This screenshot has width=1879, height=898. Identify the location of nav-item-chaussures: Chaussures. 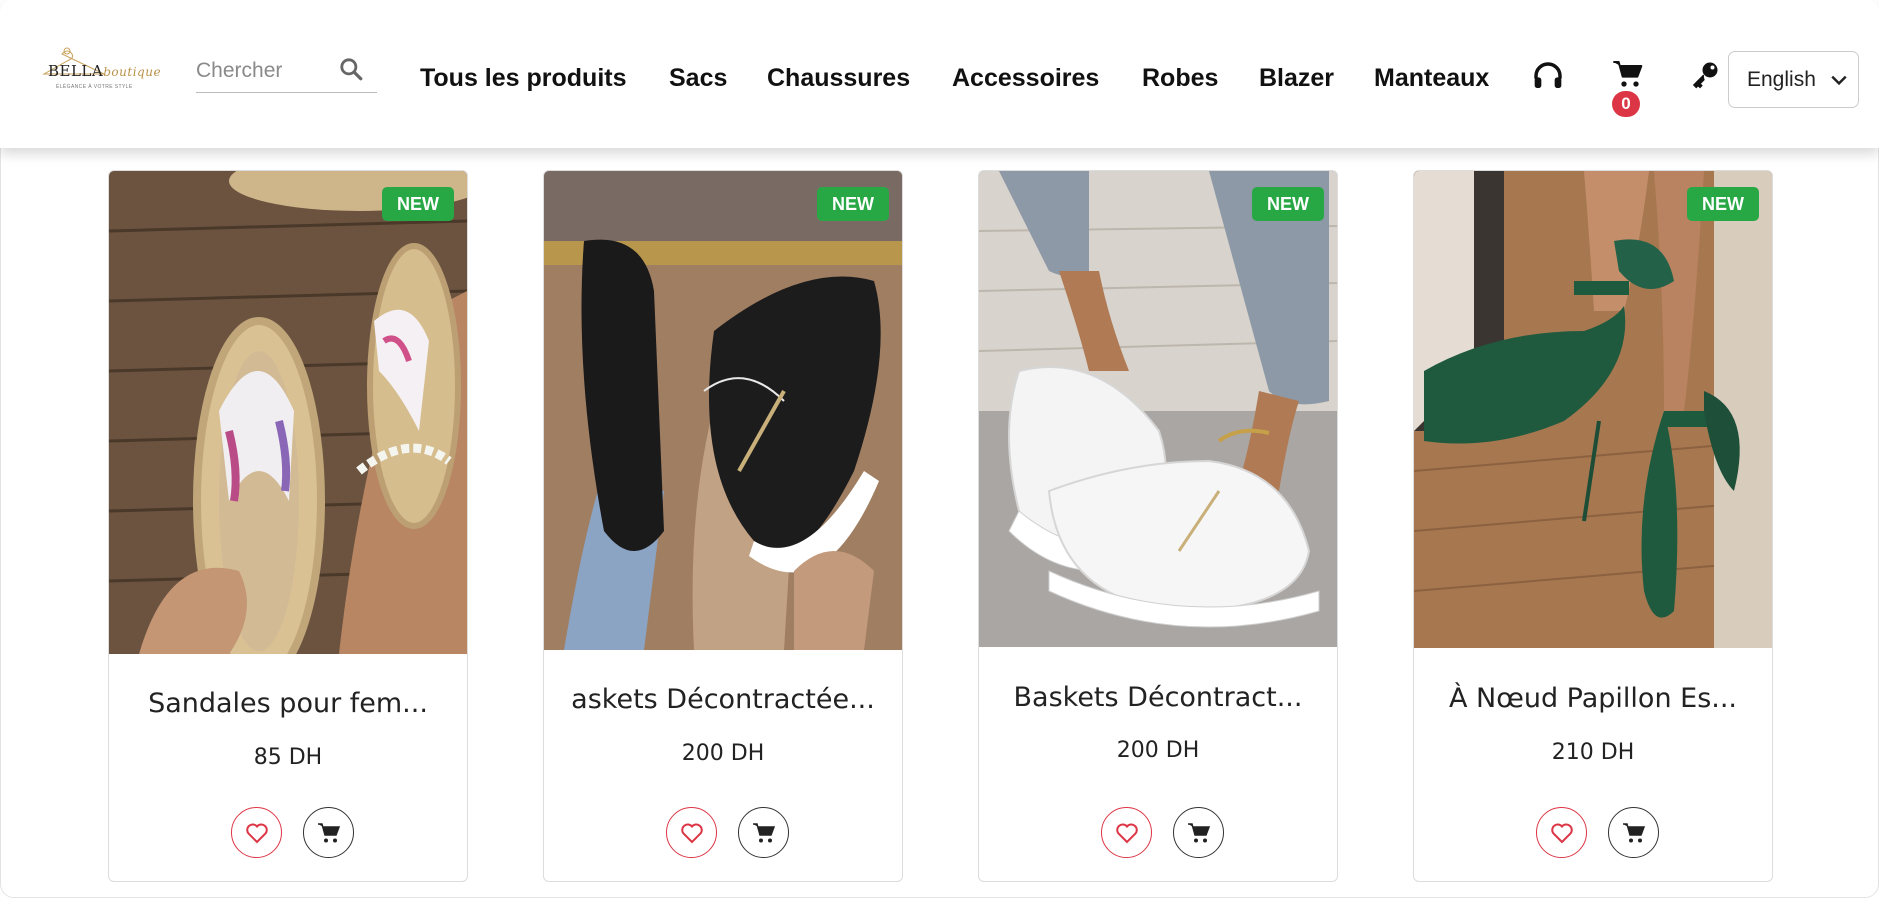
(838, 78).